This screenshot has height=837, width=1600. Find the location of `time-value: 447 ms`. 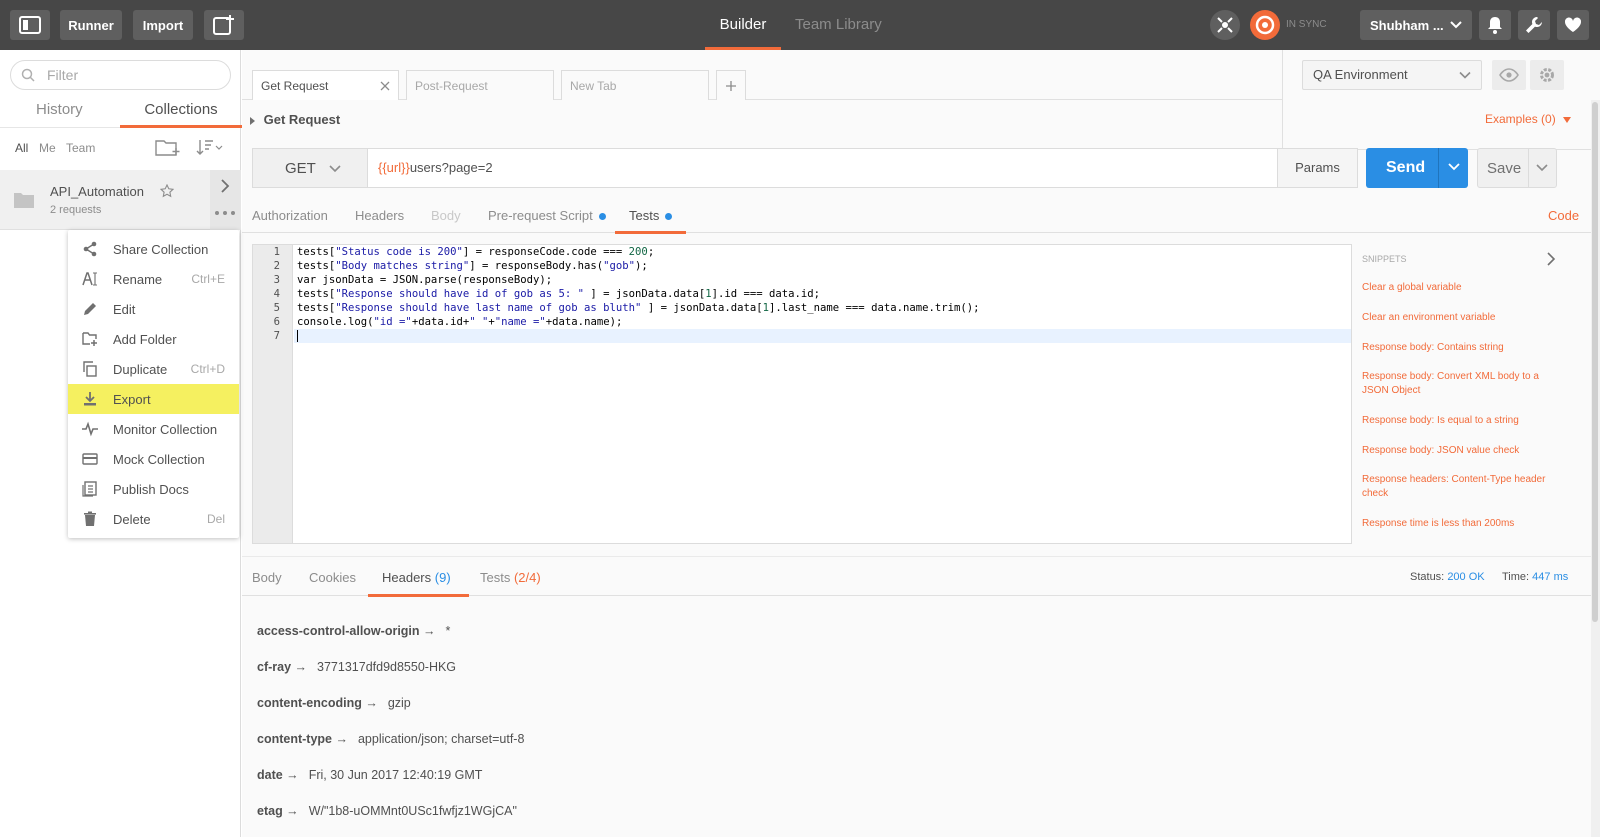

time-value: 447 ms is located at coordinates (1550, 577).